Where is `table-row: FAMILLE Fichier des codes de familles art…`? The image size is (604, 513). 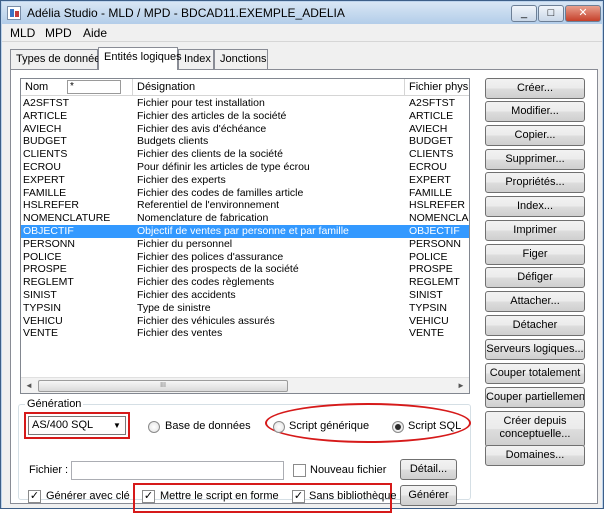 table-row: FAMILLE Fichier des codes de familles art… is located at coordinates (245, 193).